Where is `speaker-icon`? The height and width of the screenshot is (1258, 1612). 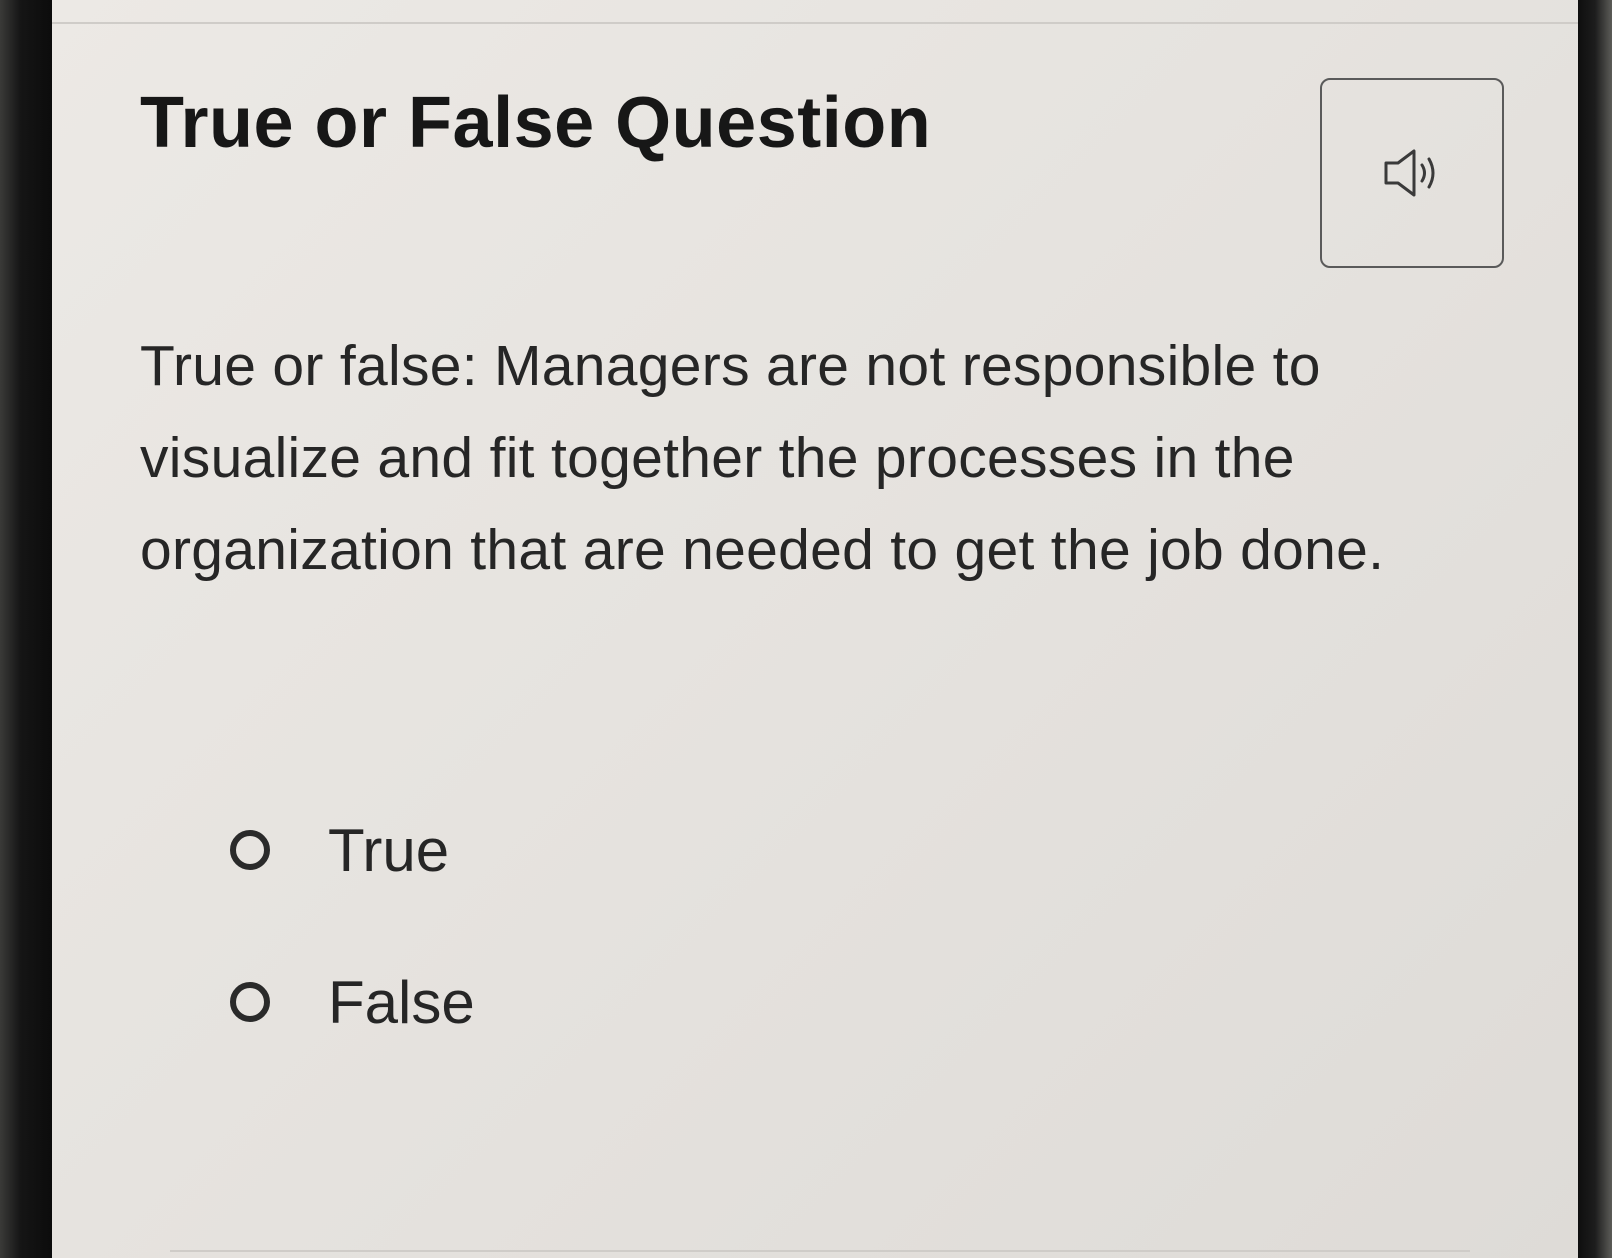
speaker-icon is located at coordinates (1409, 173).